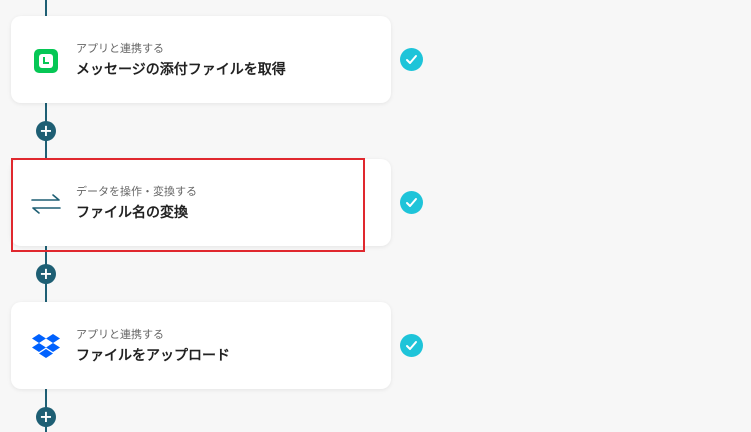 The width and height of the screenshot is (751, 432). I want to click on swap-arrows-icon, so click(46, 204).